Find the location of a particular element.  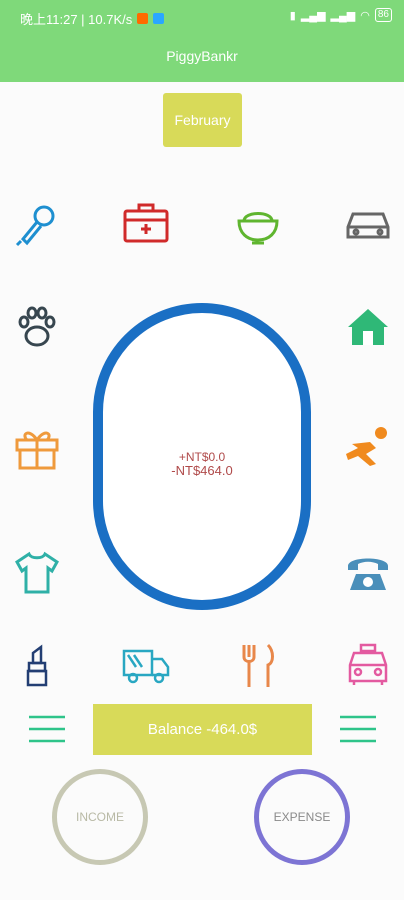

category-sport is located at coordinates (368, 448).